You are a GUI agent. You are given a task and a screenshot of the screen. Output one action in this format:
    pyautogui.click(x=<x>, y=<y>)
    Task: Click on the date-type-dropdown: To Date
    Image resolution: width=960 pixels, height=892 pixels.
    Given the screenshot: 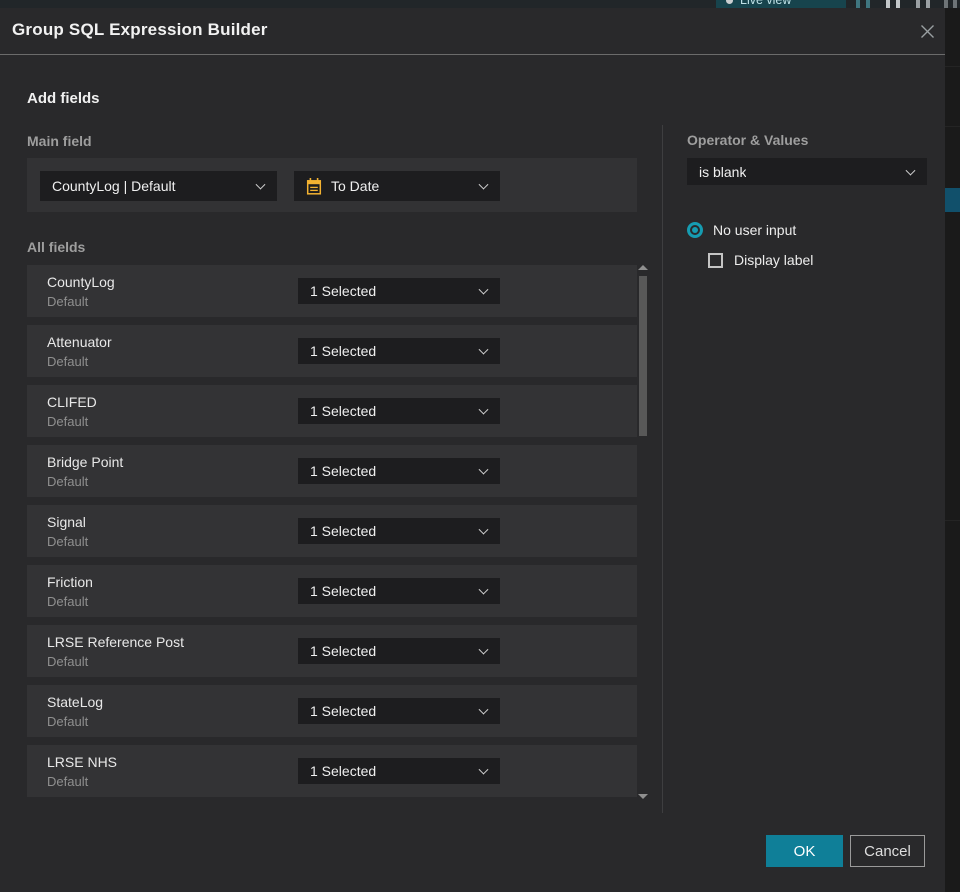 What is the action you would take?
    pyautogui.click(x=397, y=186)
    